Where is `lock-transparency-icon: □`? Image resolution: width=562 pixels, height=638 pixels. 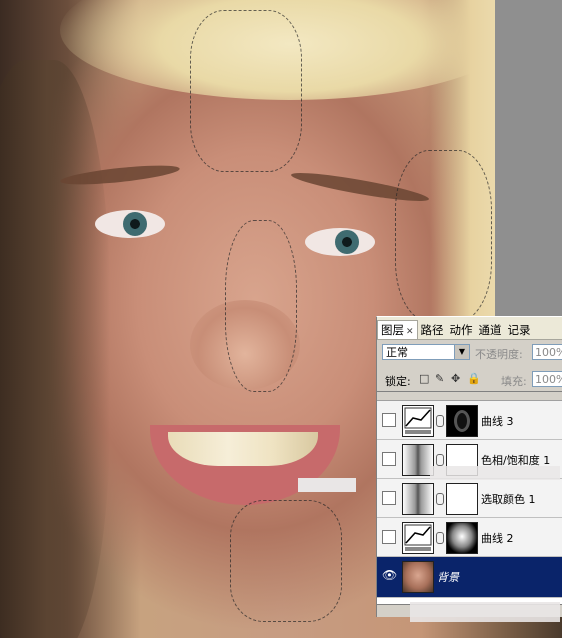 lock-transparency-icon: □ is located at coordinates (424, 378).